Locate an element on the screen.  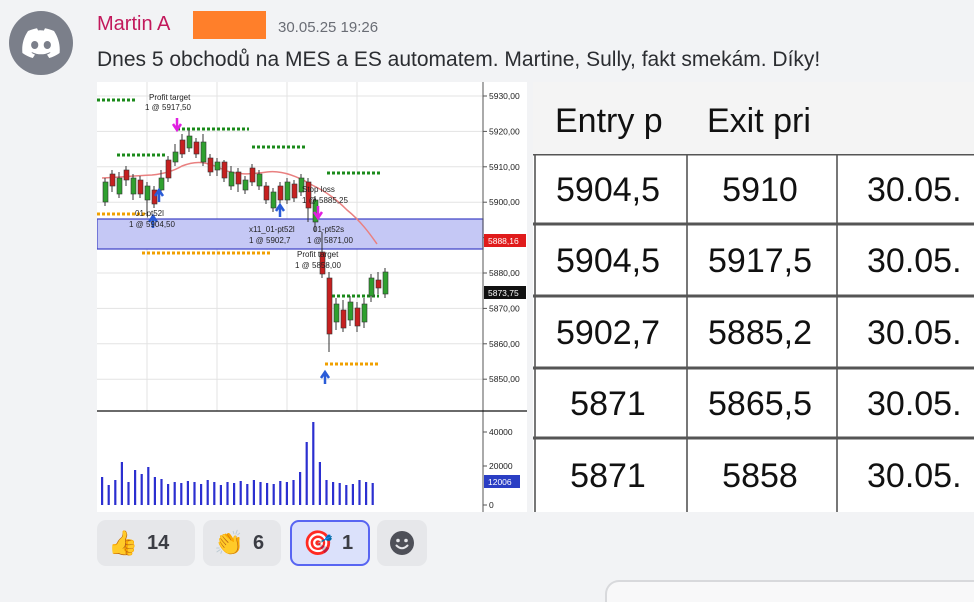
thumbs-up-icon: 👍 is located at coordinates (123, 543).